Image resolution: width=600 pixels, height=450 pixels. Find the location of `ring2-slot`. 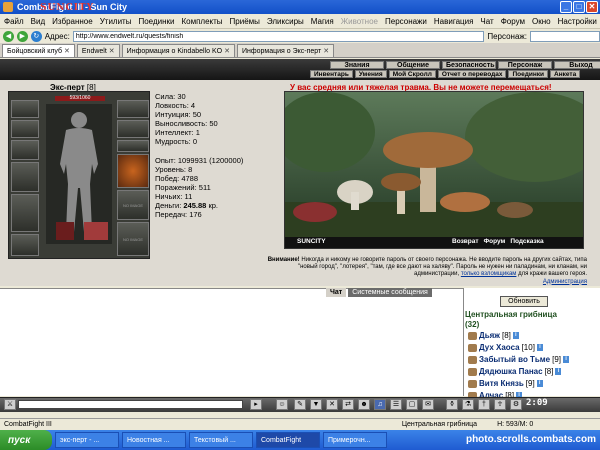

ring2-slot is located at coordinates (133, 146).